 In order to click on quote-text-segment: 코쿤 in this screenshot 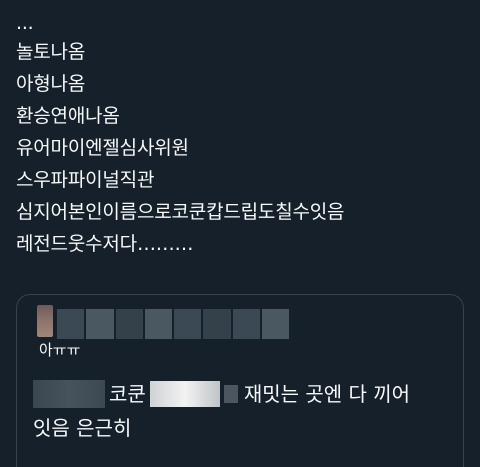, I will do `click(127, 394)`.